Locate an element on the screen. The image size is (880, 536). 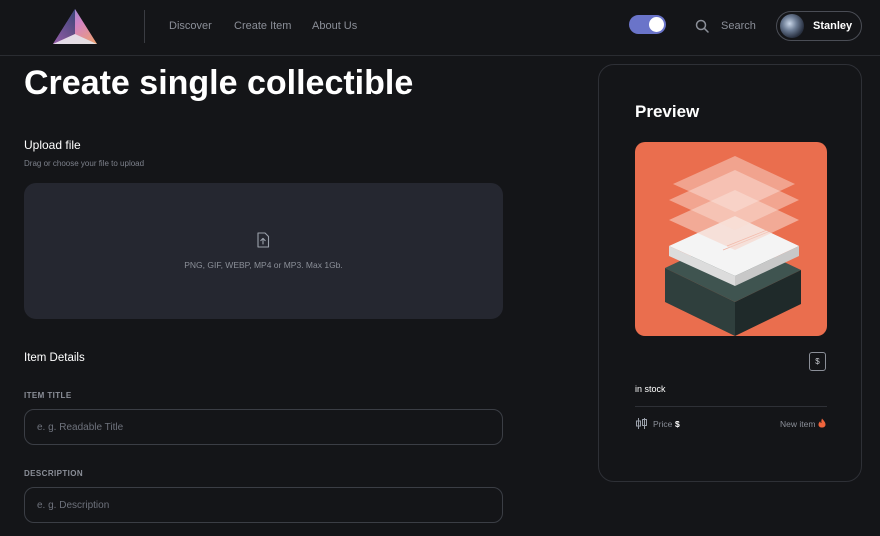
user-name: Stanley is located at coordinates (833, 26).